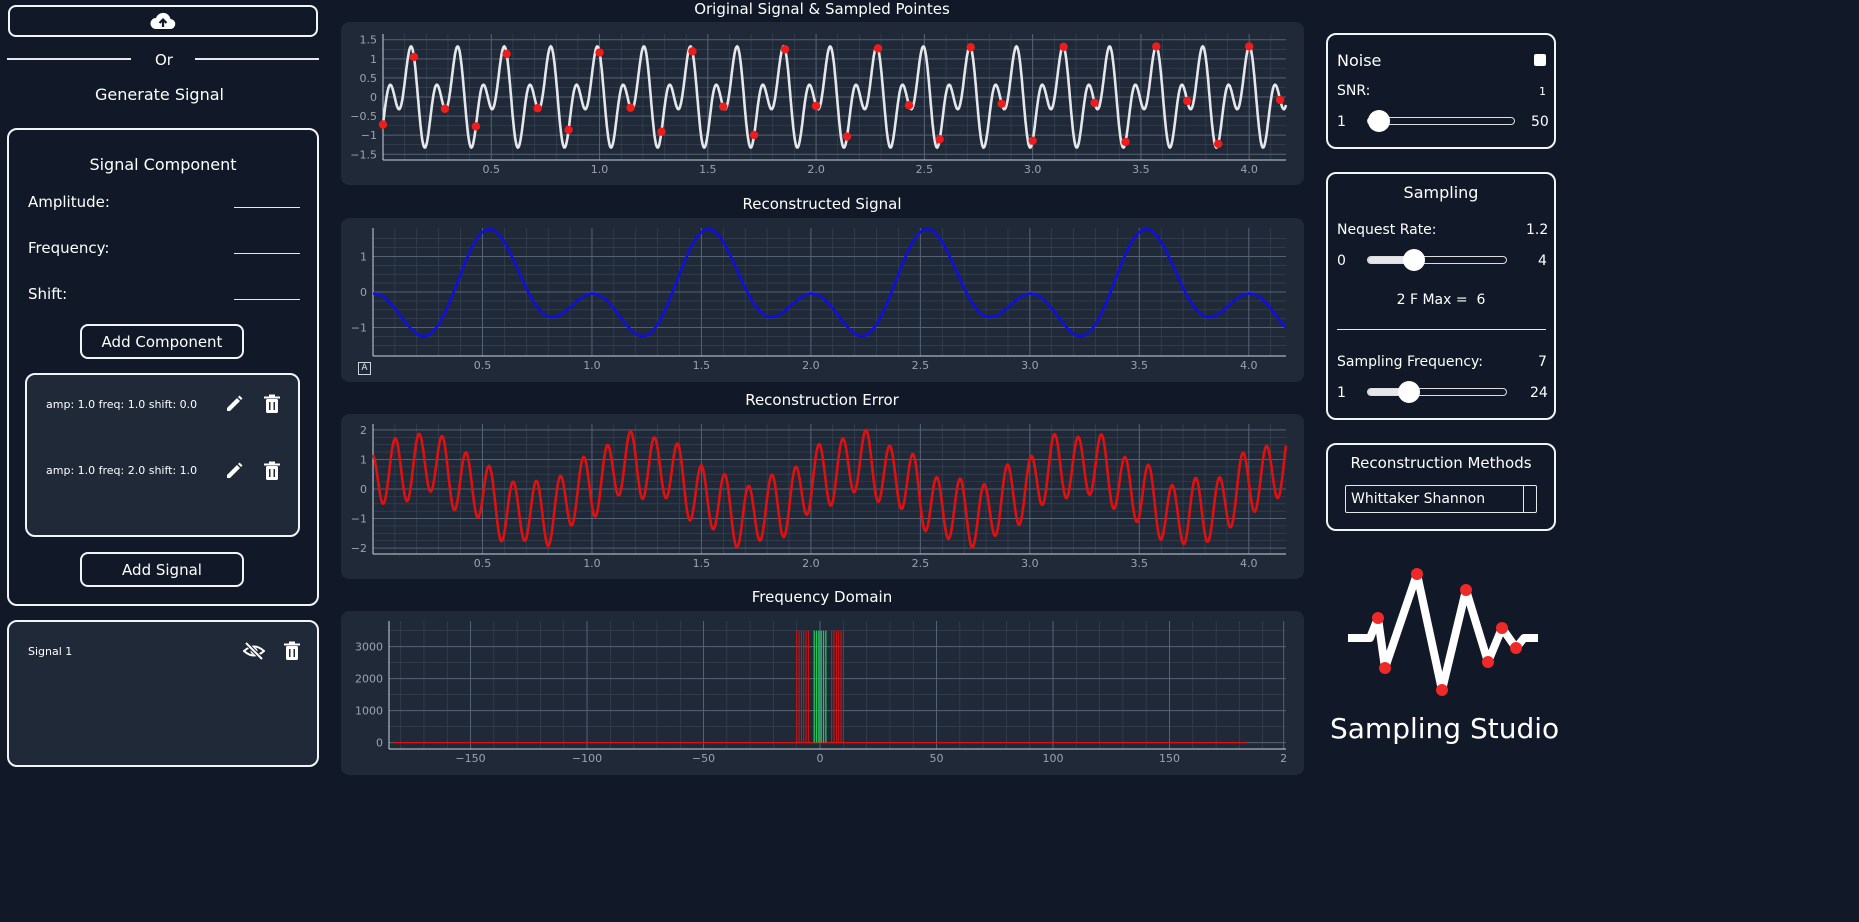 The width and height of the screenshot is (1859, 922). What do you see at coordinates (1540, 122) in the screenshot?
I see `snr-max: 50` at bounding box center [1540, 122].